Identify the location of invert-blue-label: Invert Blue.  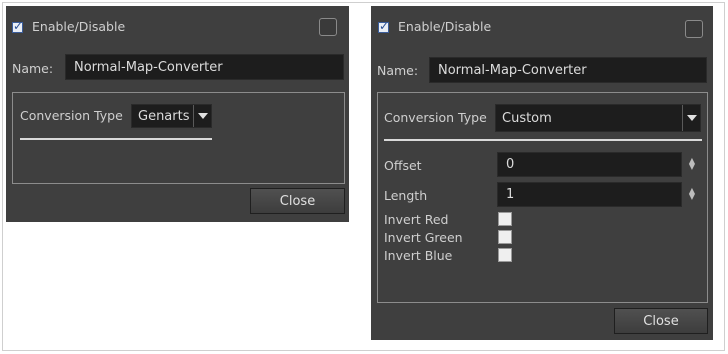
(418, 255).